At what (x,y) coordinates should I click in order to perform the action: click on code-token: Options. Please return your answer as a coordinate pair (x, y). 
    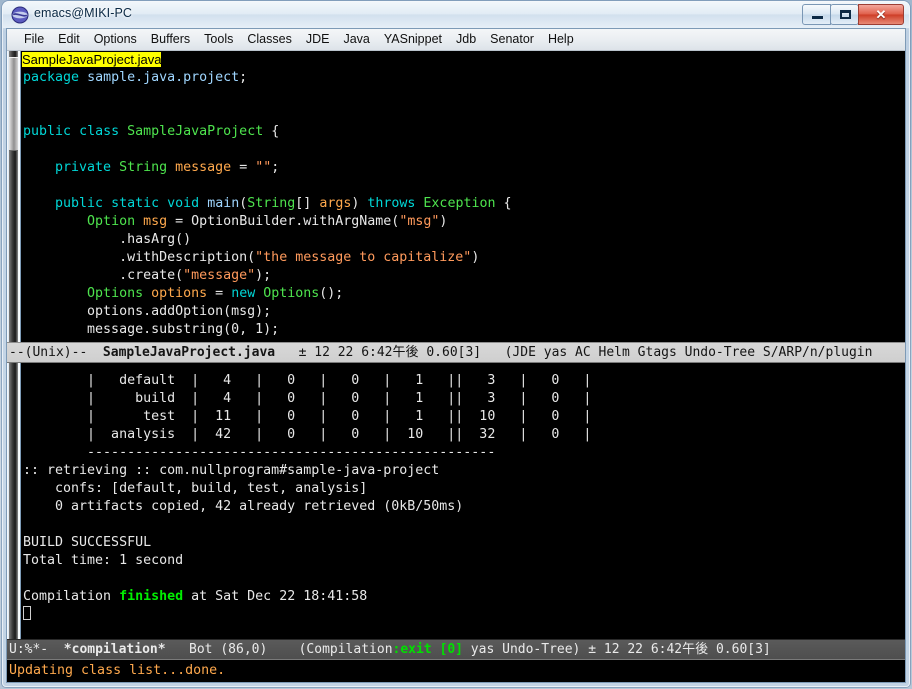
    Looking at the image, I should click on (115, 293).